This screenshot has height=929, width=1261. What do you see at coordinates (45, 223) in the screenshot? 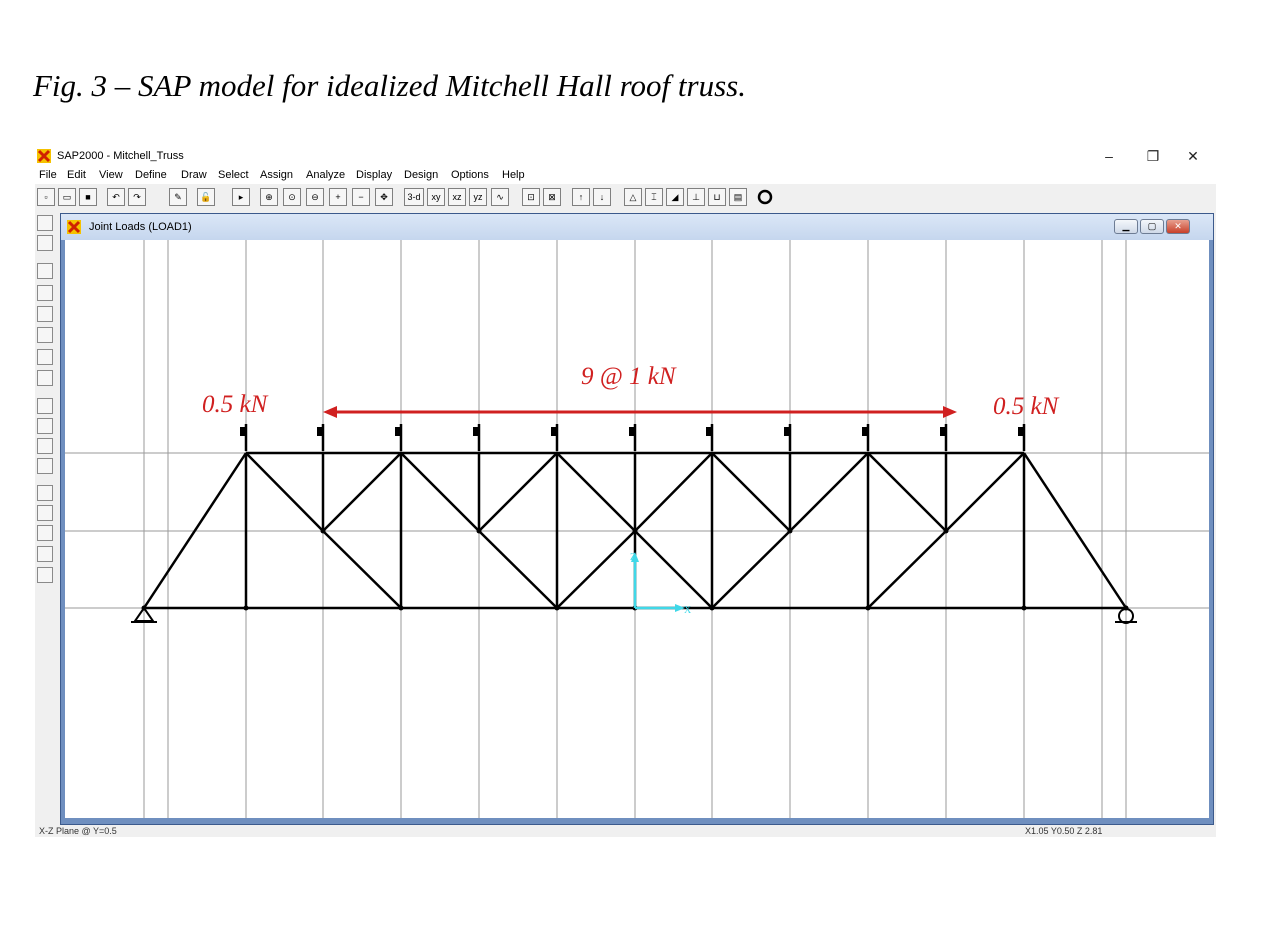
I see `pointer-icon` at bounding box center [45, 223].